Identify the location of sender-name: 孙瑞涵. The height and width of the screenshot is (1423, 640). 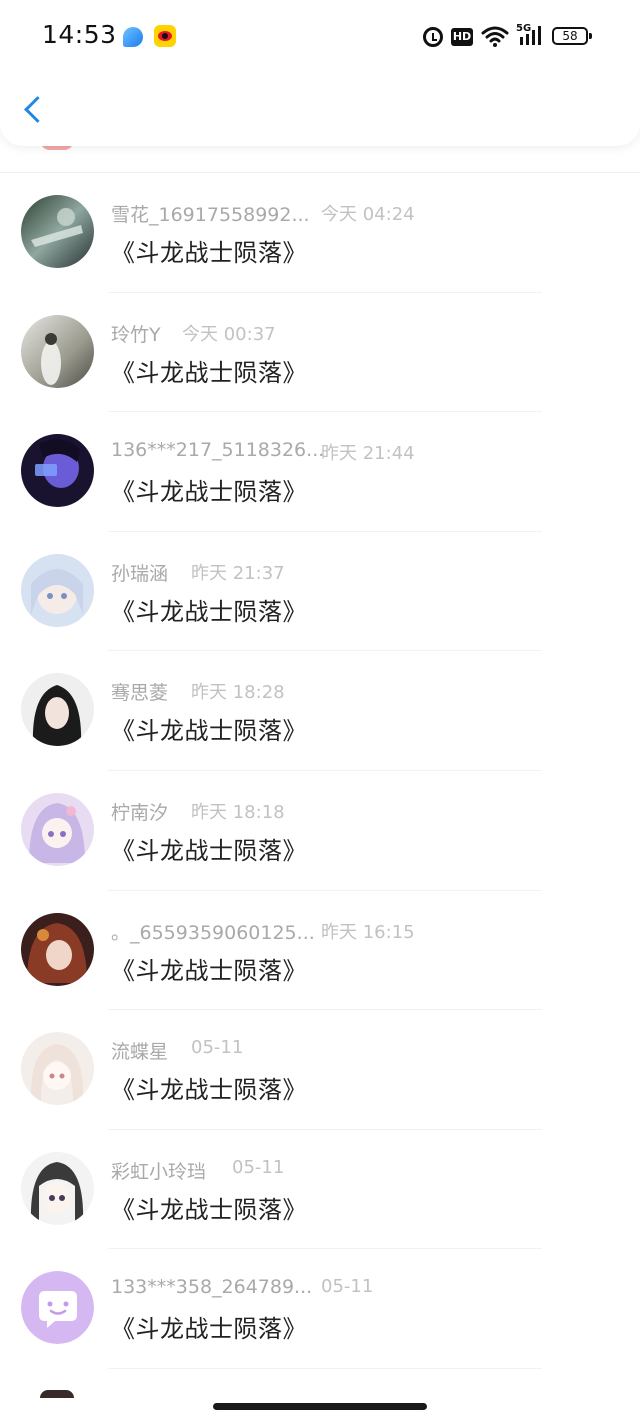
(140, 573).